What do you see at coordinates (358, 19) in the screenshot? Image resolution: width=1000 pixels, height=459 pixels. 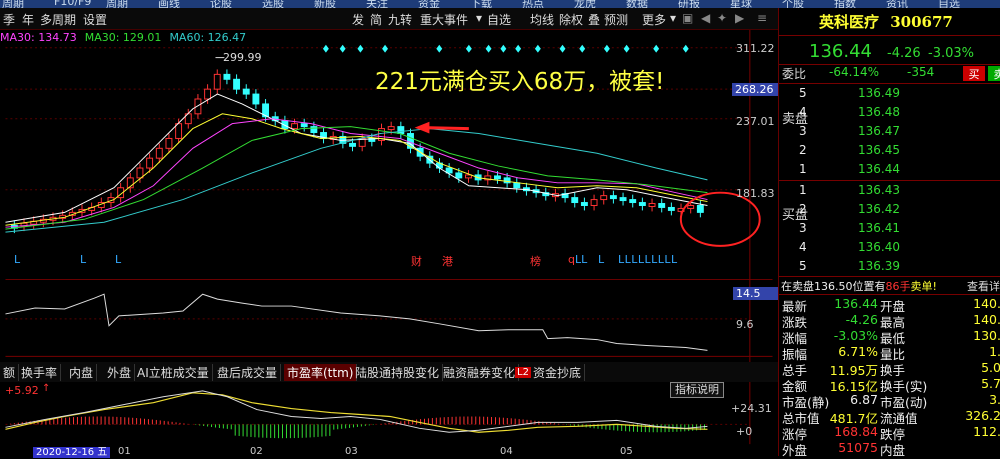 I see `toolbar-fa: 发` at bounding box center [358, 19].